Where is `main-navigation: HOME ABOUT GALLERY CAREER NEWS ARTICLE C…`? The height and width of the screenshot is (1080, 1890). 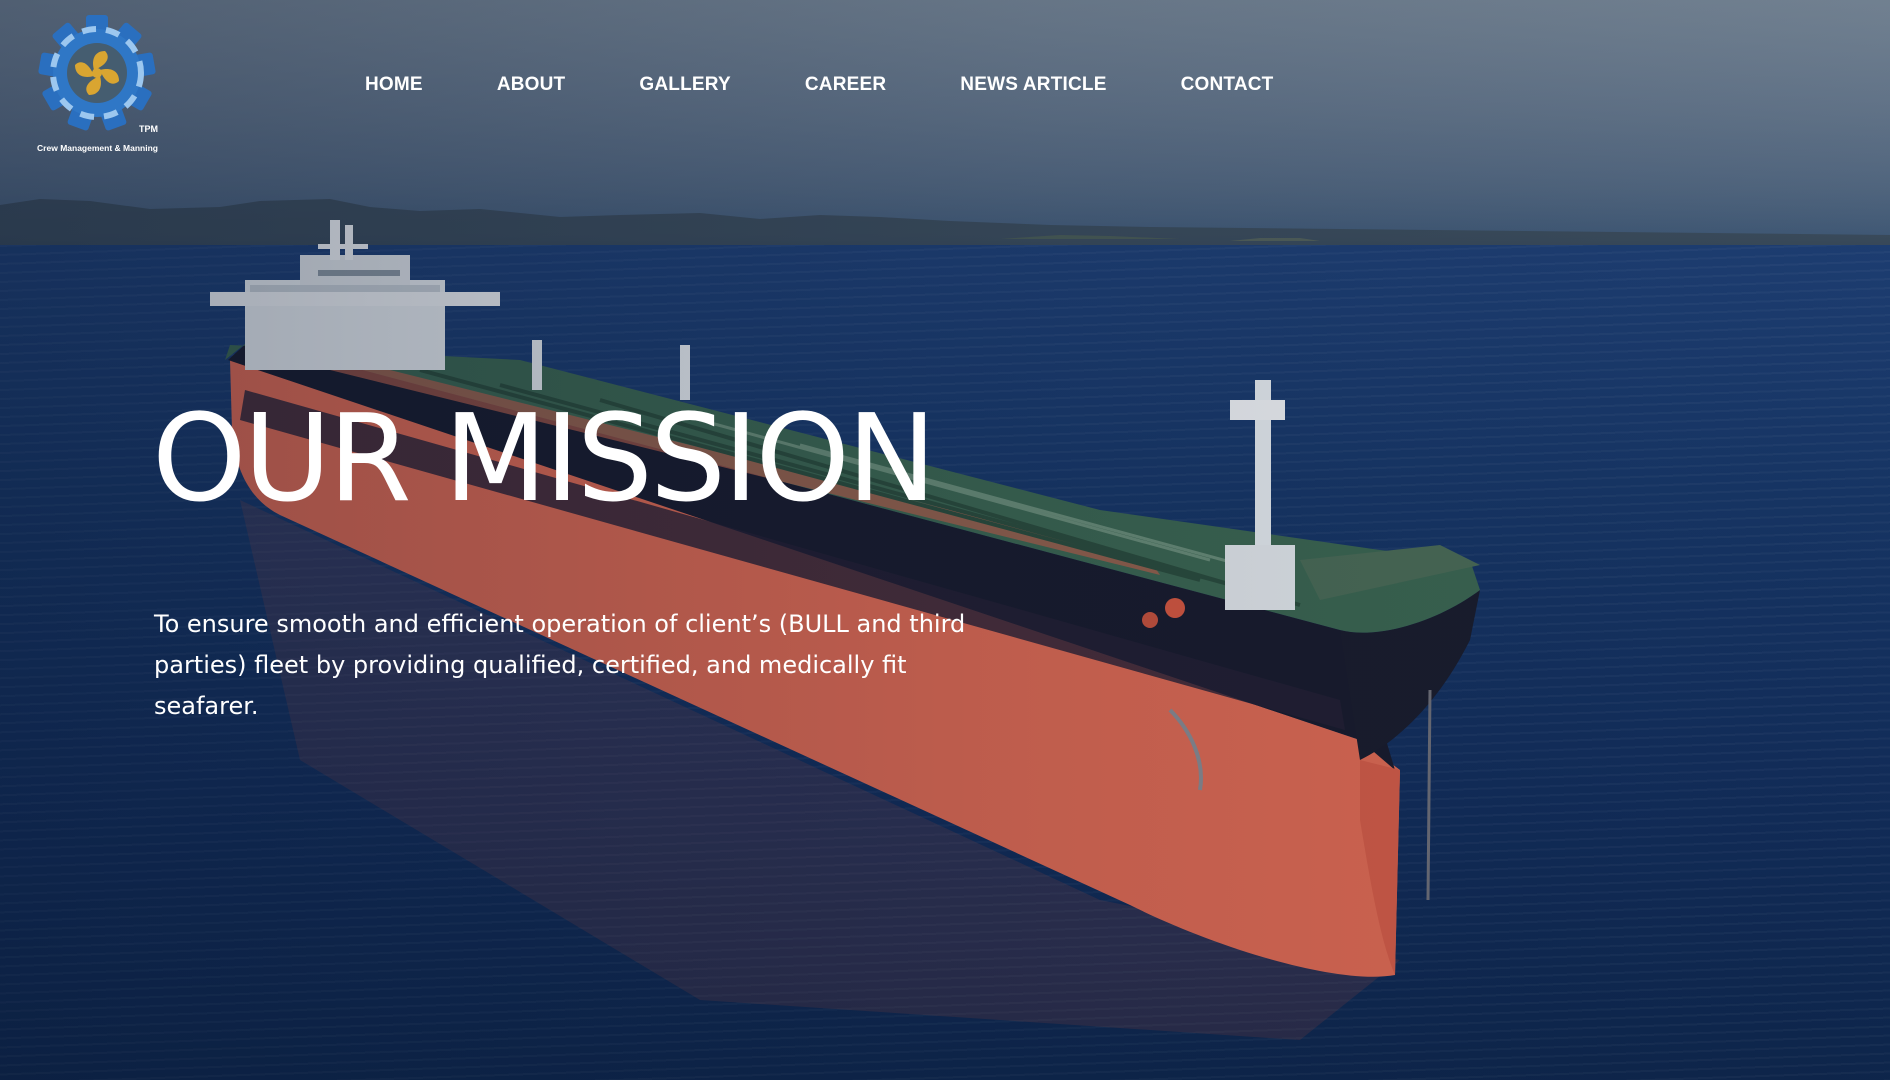 main-navigation: HOME ABOUT GALLERY CAREER NEWS ARTICLE C… is located at coordinates (819, 85).